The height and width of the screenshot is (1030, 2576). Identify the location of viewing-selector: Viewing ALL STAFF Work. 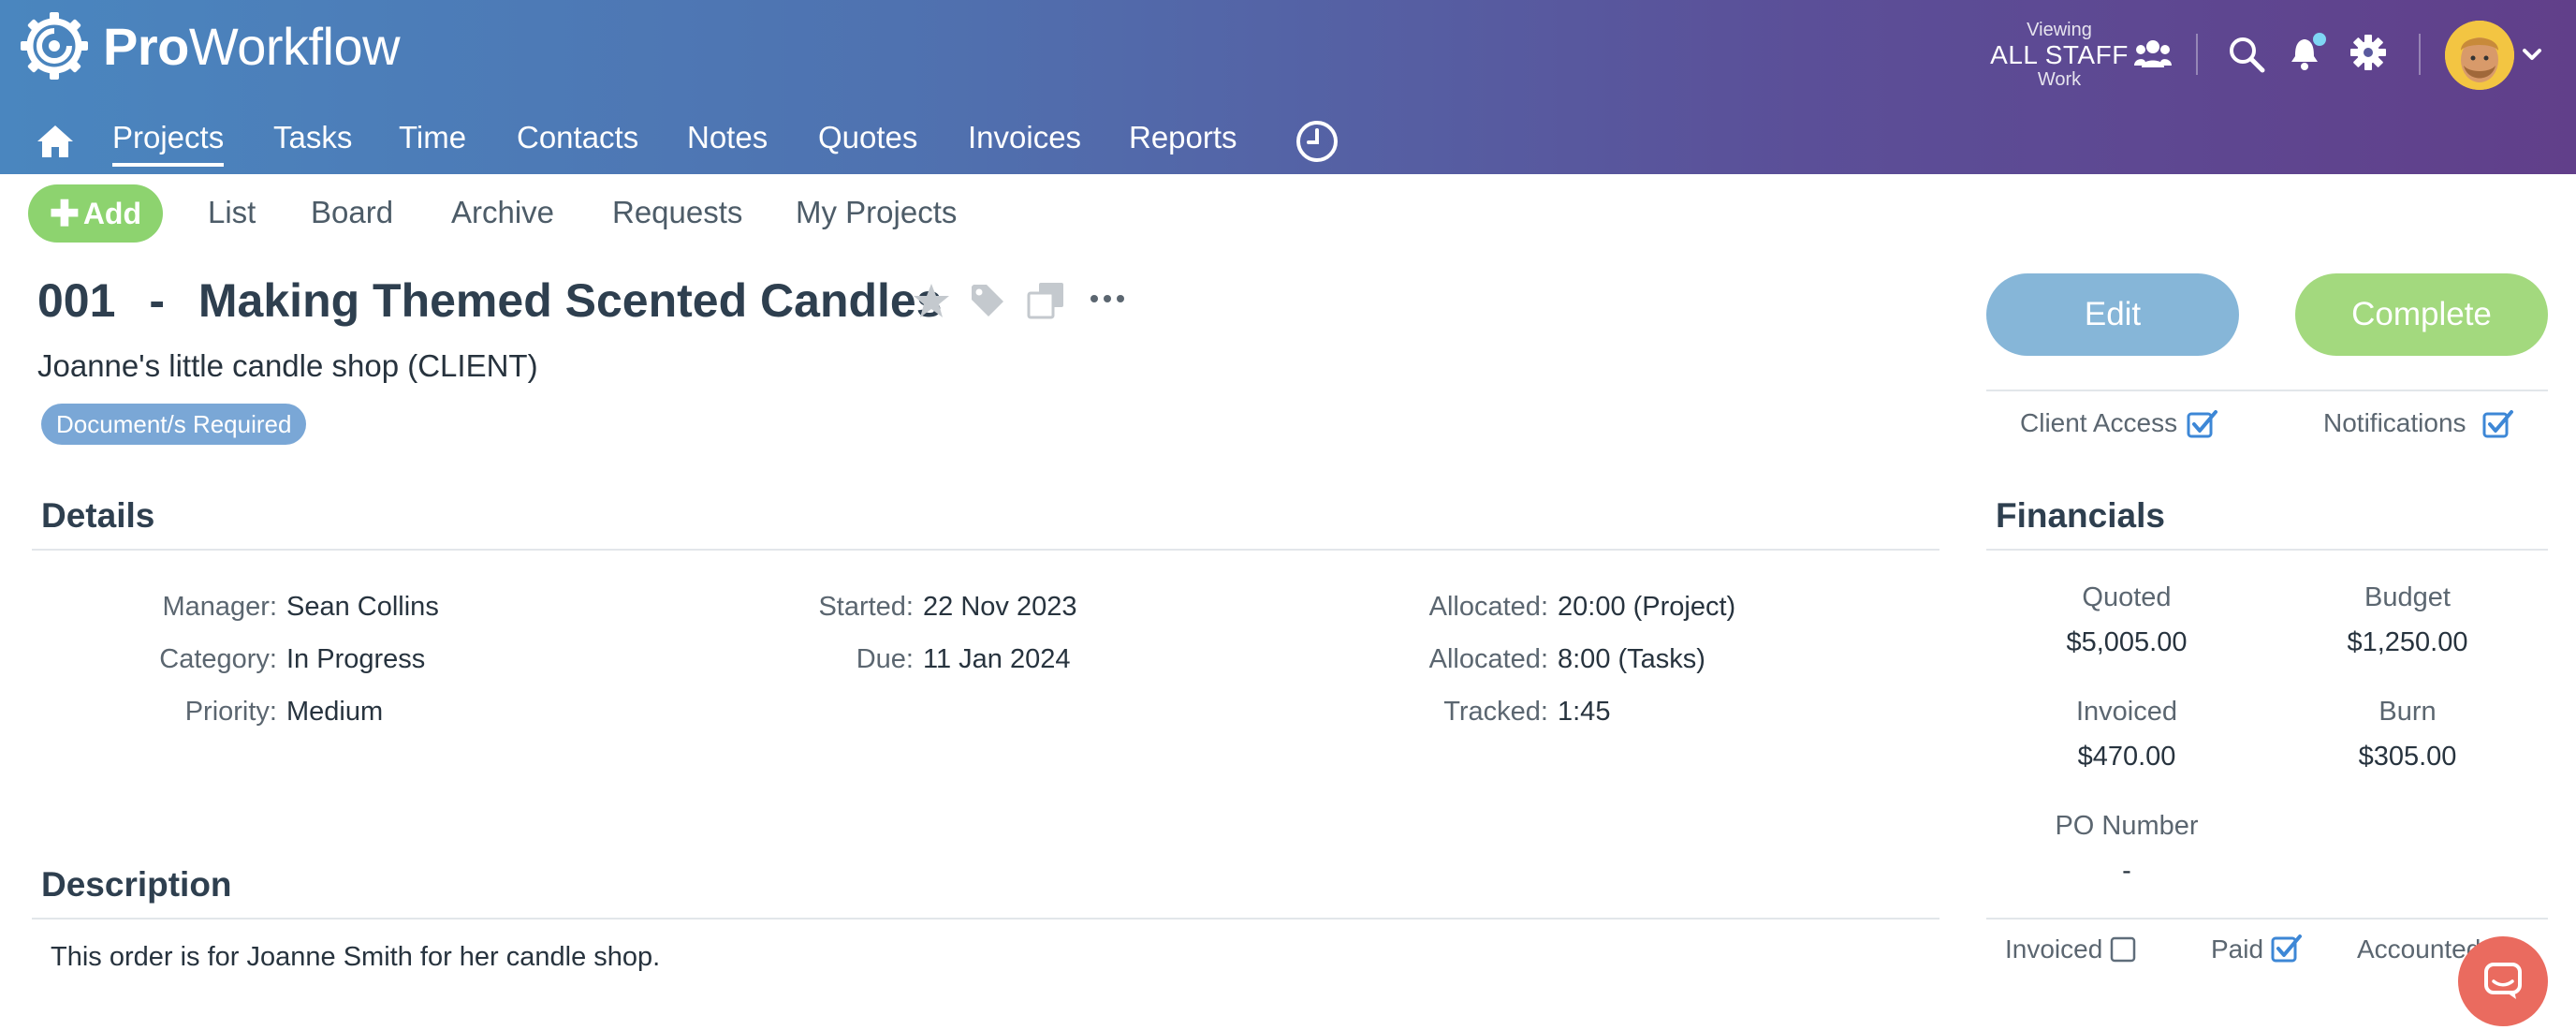
(2059, 55).